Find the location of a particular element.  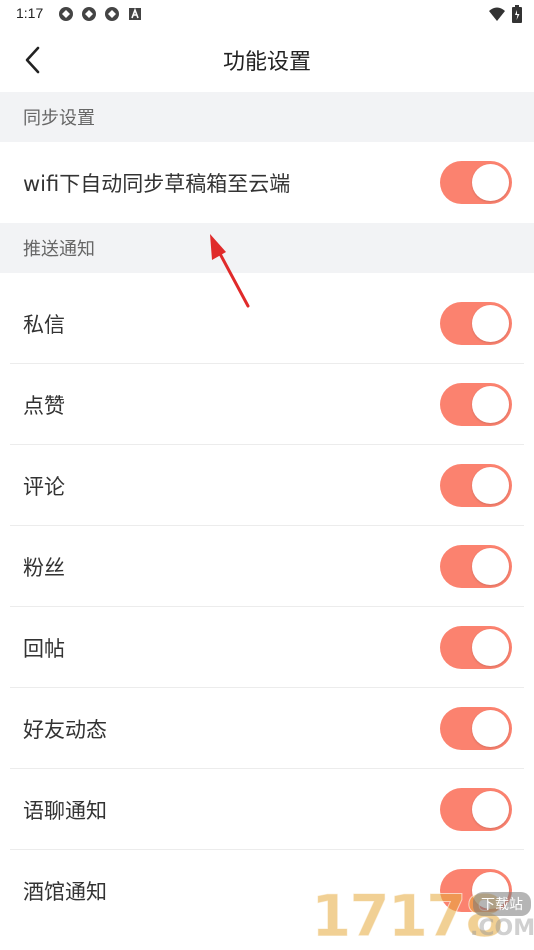

battery-icon is located at coordinates (517, 14).